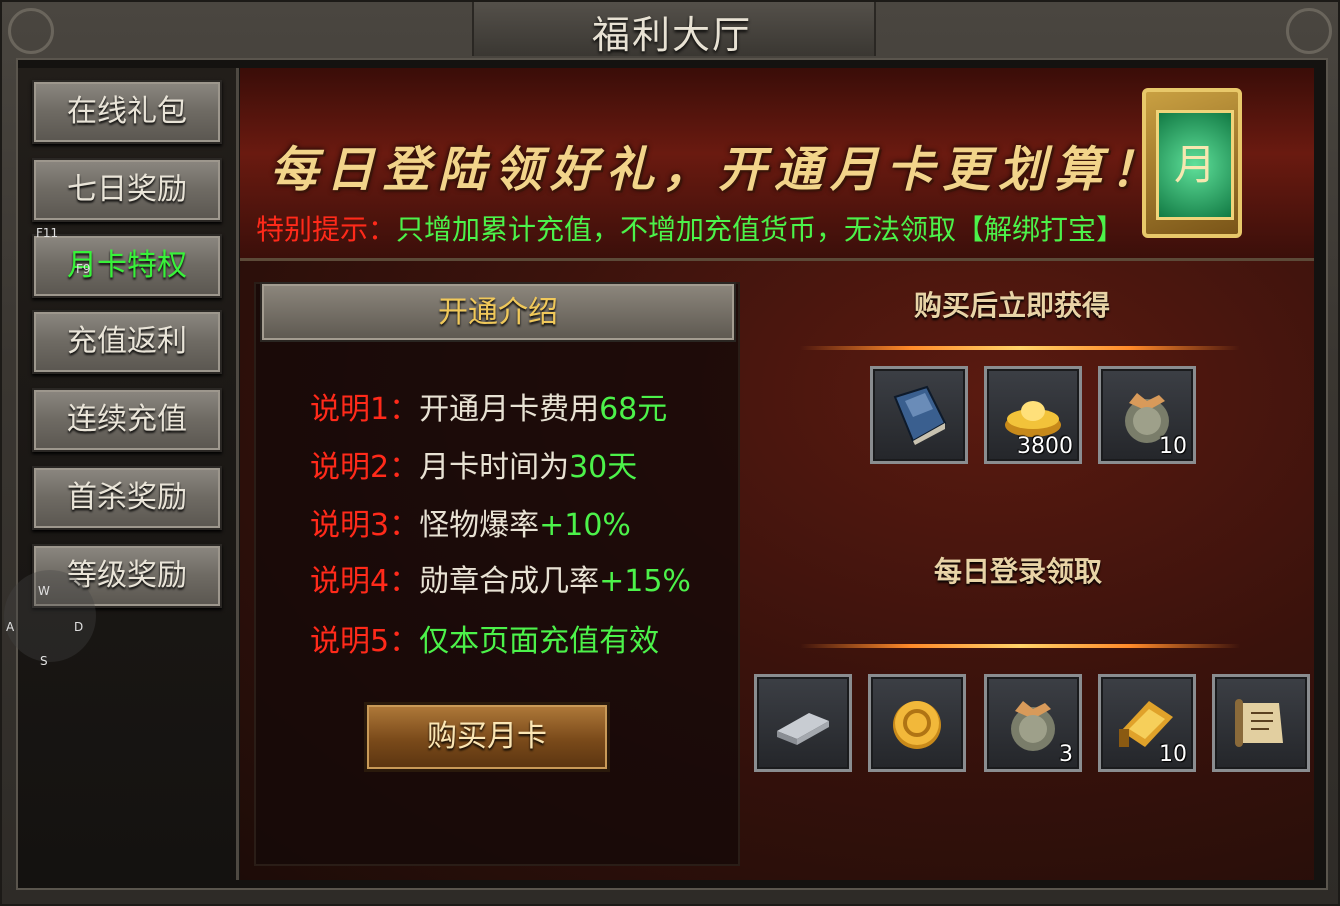  What do you see at coordinates (803, 729) in the screenshot?
I see `silver-bar-icon` at bounding box center [803, 729].